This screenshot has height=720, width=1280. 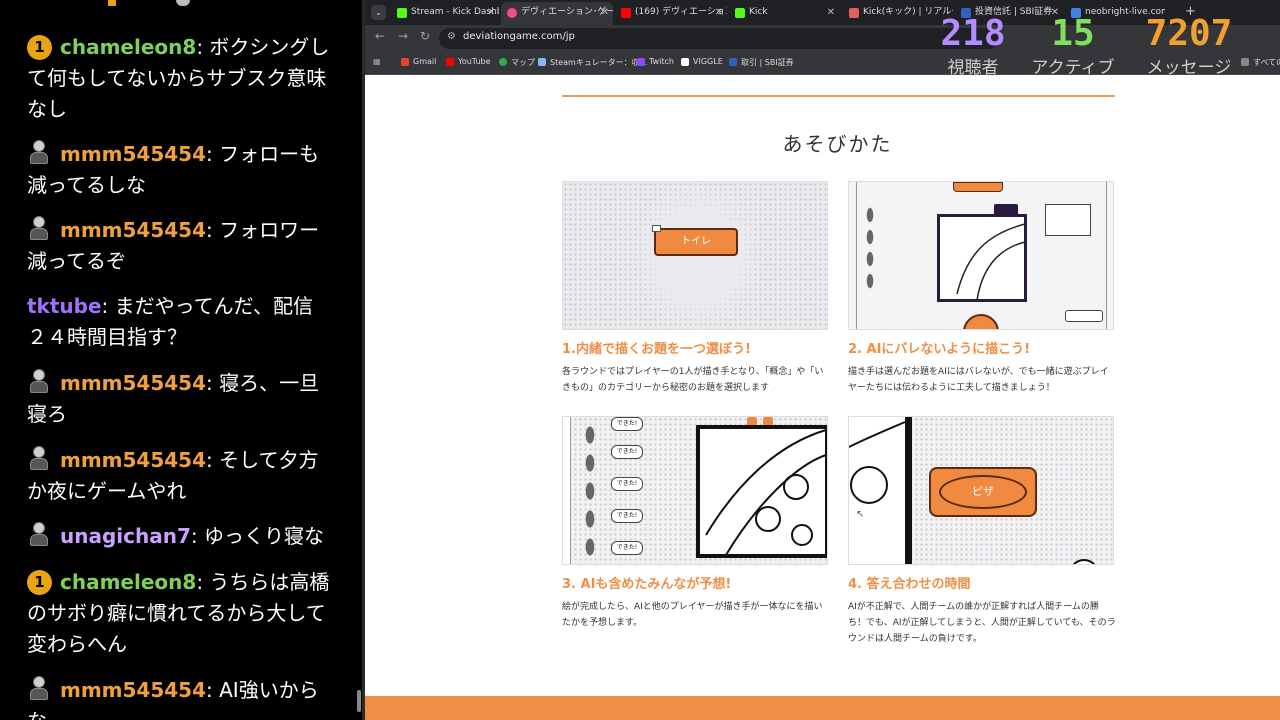 I want to click on active-count: 15 アクティブ, so click(x=1073, y=46).